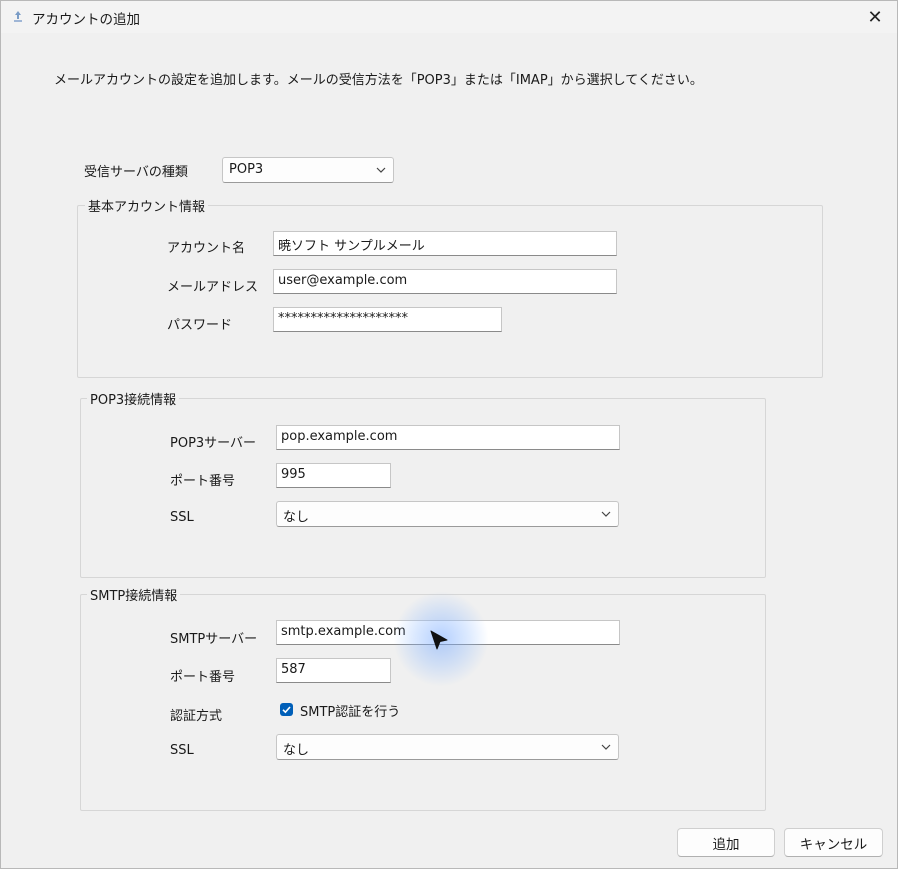  Describe the element at coordinates (333, 475) in the screenshot. I see `pop3-port-input: 995` at that location.